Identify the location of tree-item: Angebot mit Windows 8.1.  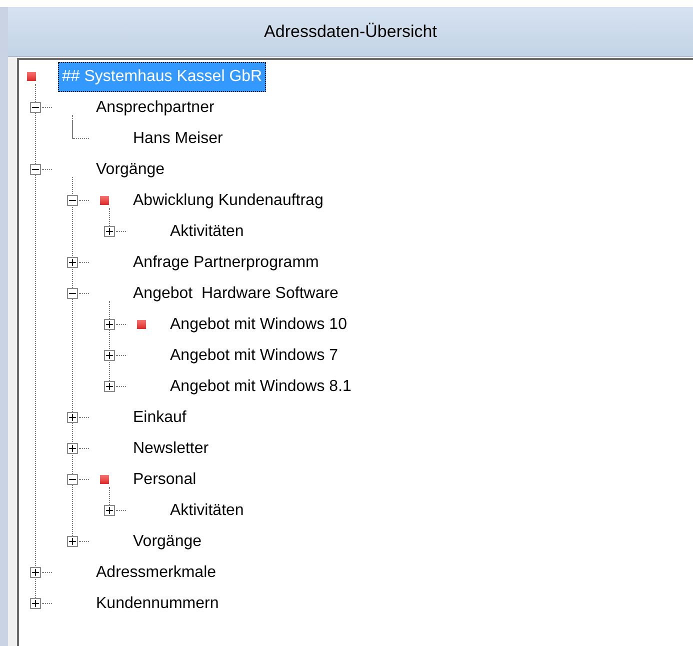
(261, 386).